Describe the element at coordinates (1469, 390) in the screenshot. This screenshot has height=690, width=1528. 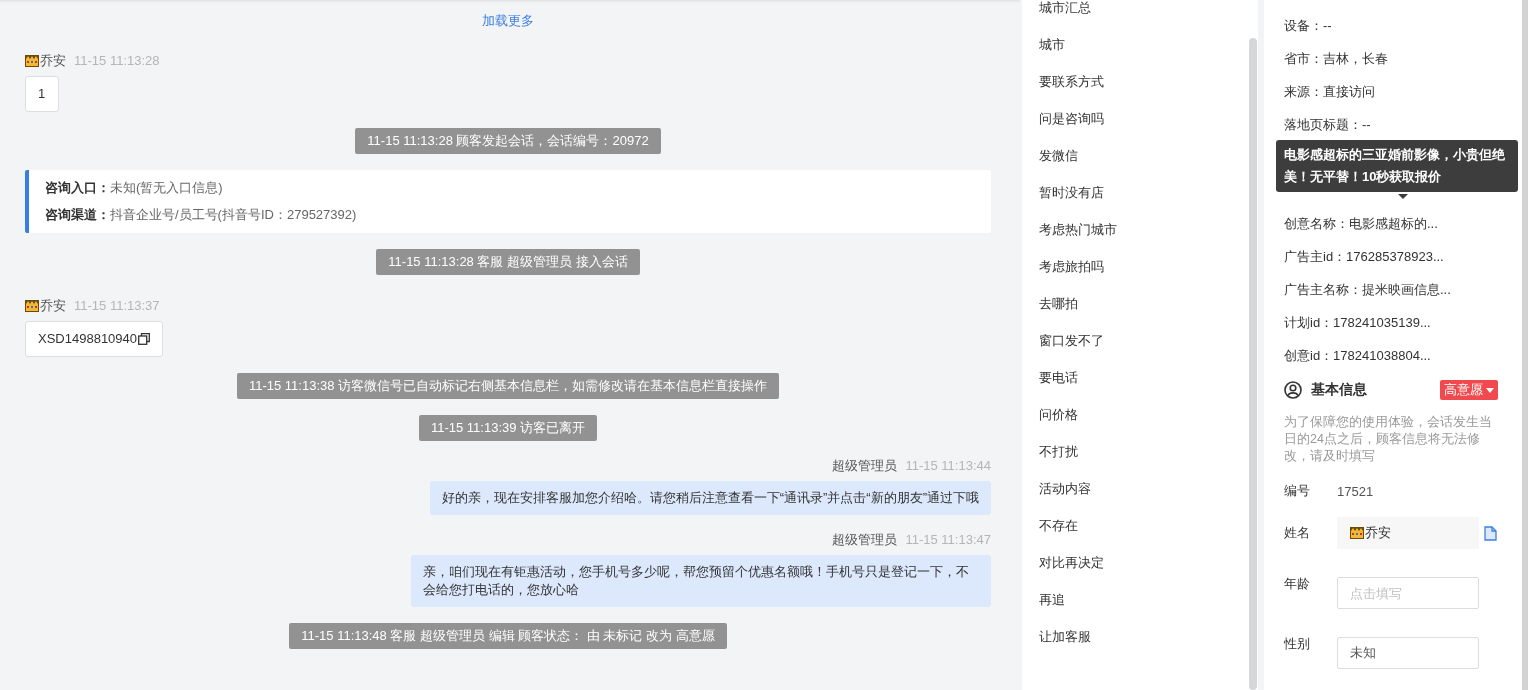
I see `intent-dropdown: 高意愿` at that location.